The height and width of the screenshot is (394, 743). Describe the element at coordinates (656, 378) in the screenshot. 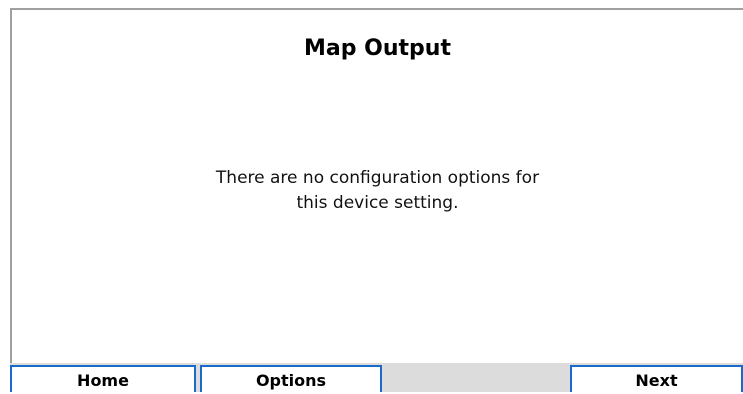

I see `next-button: Next` at that location.